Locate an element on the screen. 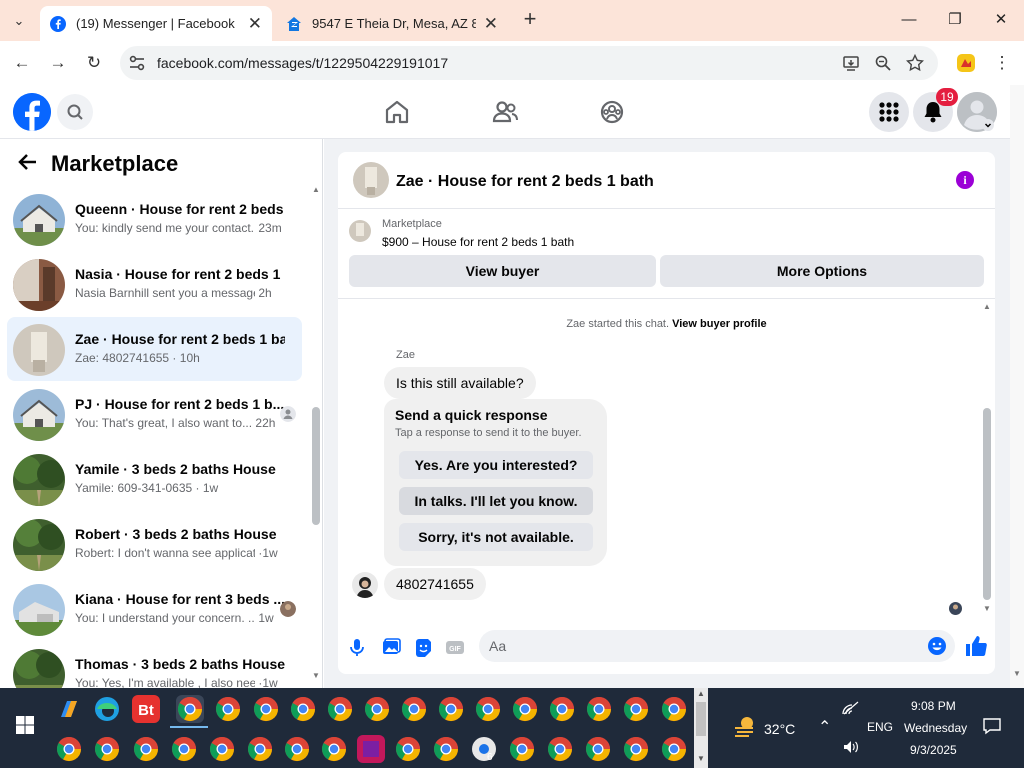 This screenshot has height=768, width=1024. tab-zillow: 9547 E Theia Dr, Mesa, AZ 8521 ✕ is located at coordinates (392, 23).